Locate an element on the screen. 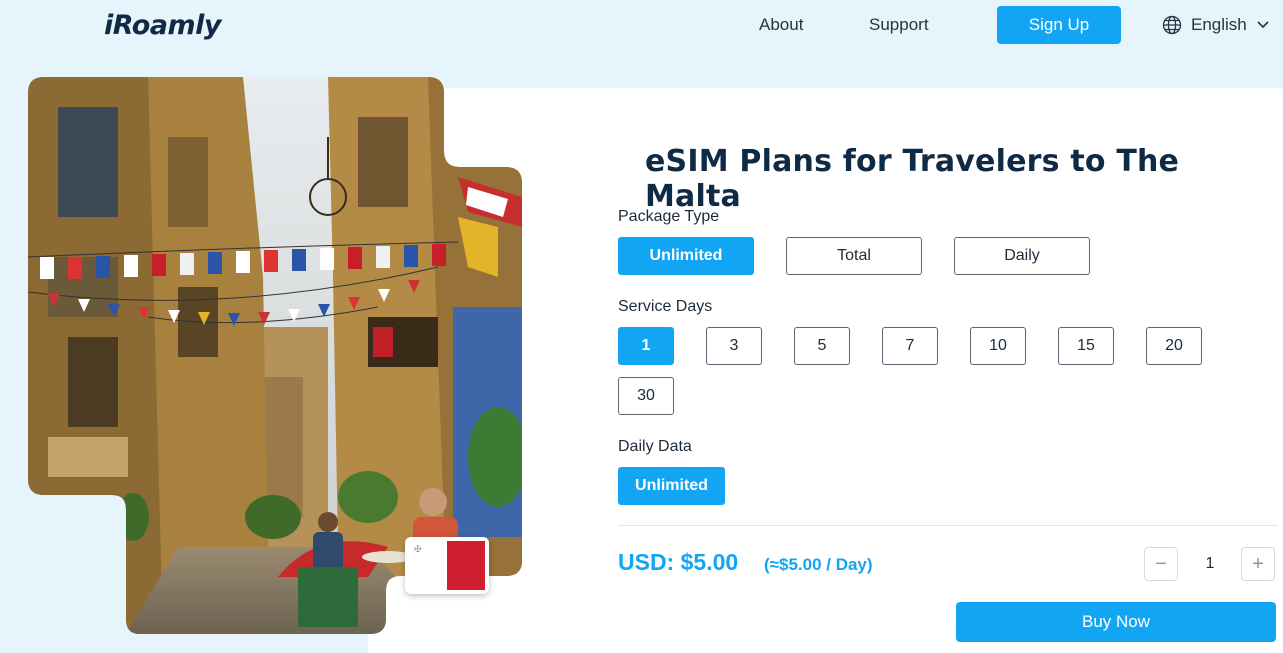 Image resolution: width=1283 pixels, height=653 pixels. package-option-total: Total is located at coordinates (854, 256).